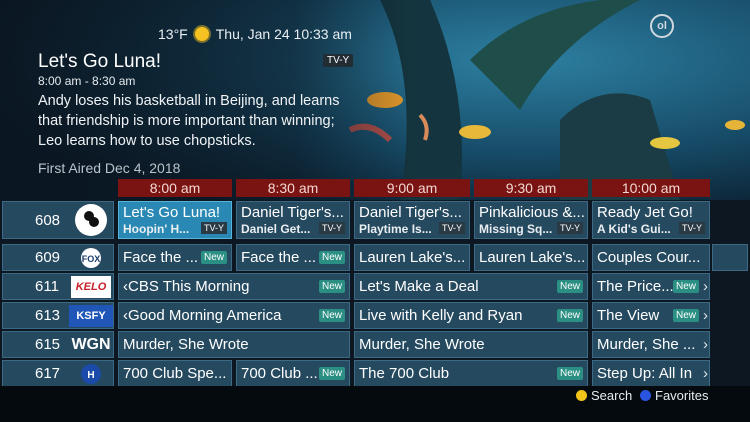 This screenshot has width=750, height=422. What do you see at coordinates (87, 81) in the screenshot?
I see `program-time-range: 8:00 am - 8:30 am` at bounding box center [87, 81].